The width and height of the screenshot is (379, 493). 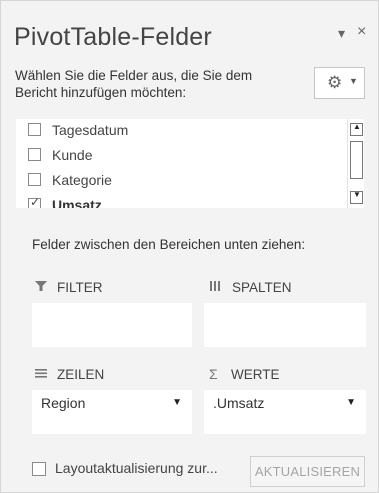 What do you see at coordinates (341, 33) in the screenshot?
I see `pane-options-dropdown-icon: ▾` at bounding box center [341, 33].